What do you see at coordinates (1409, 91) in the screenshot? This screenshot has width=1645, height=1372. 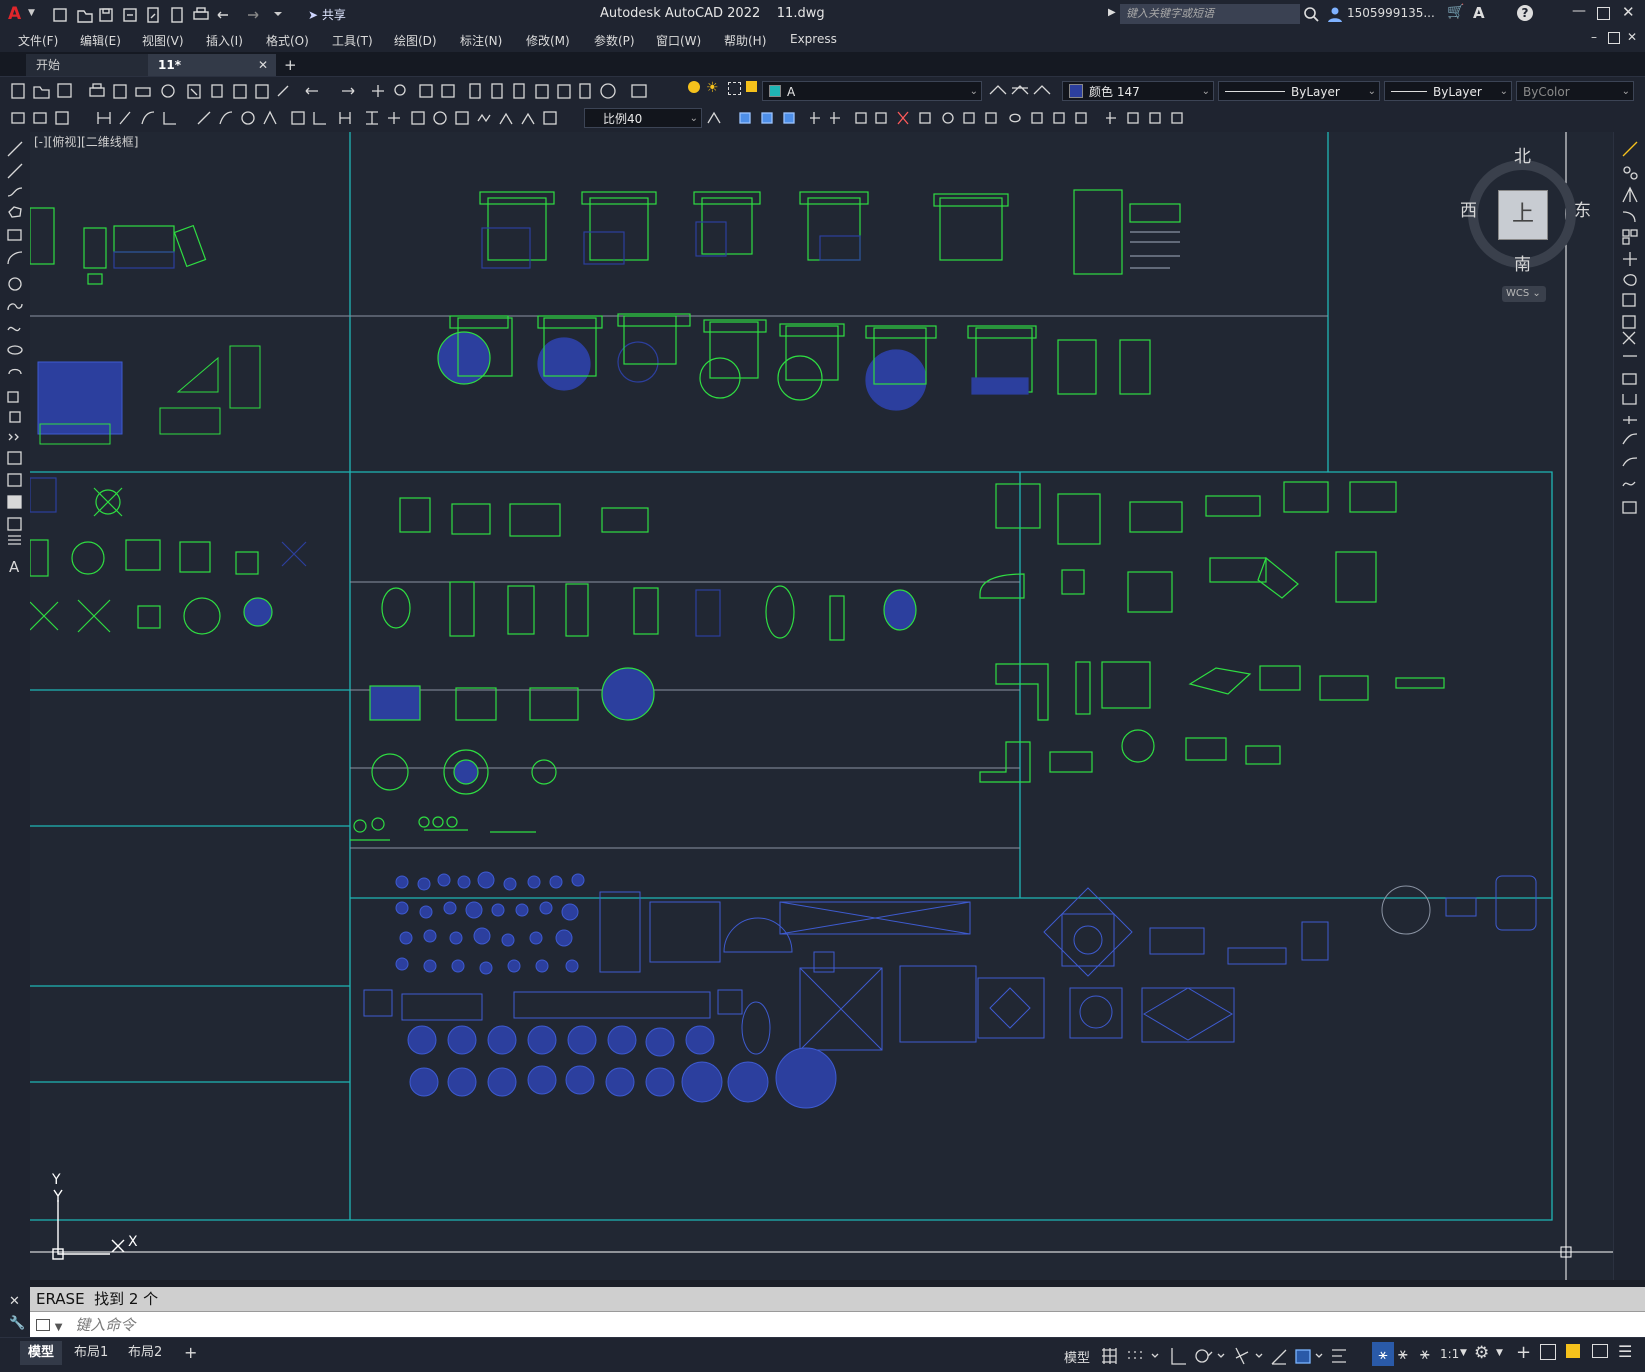 I see `lineweight-line` at bounding box center [1409, 91].